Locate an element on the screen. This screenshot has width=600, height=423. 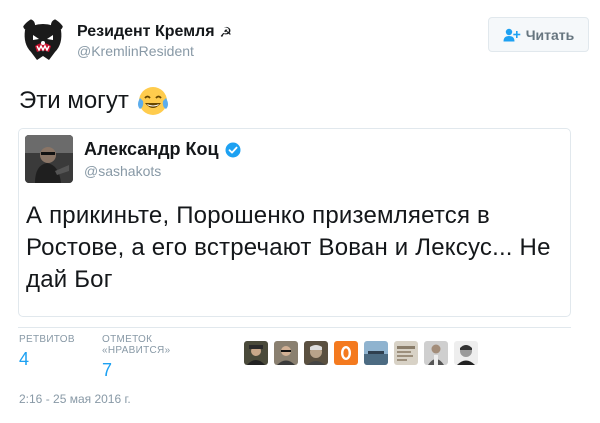
follow-button: Читать is located at coordinates (538, 34).